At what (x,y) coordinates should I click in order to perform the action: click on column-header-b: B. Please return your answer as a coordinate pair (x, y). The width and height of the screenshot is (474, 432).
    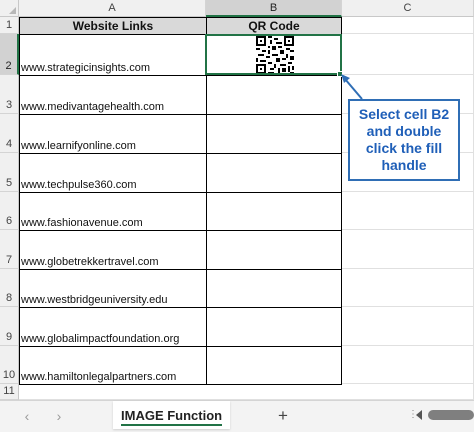
    Looking at the image, I should click on (274, 8).